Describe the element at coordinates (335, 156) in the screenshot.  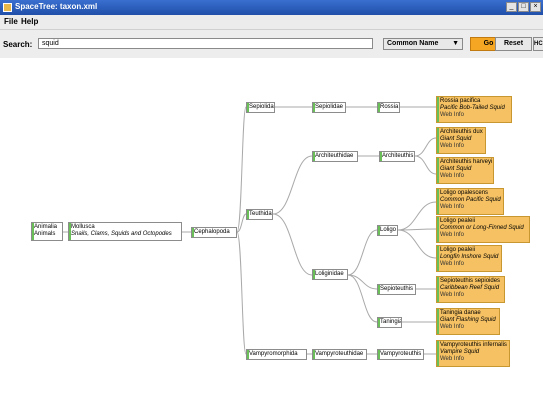
I see `node-architeuthidae: Architeuthidae` at that location.